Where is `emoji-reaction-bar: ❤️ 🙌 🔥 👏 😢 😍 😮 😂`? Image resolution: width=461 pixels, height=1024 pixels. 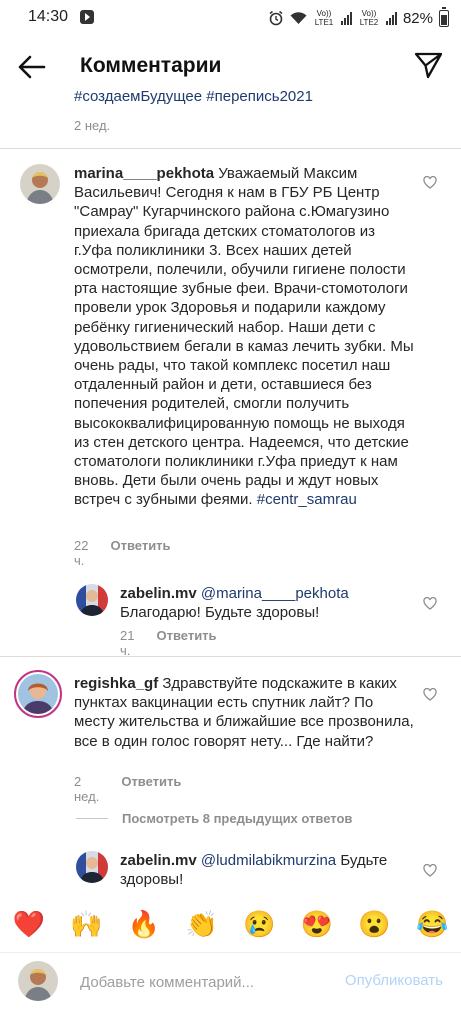
emoji-reaction-bar: ❤️ 🙌 🔥 👏 😢 😍 😮 😂 is located at coordinates (230, 924).